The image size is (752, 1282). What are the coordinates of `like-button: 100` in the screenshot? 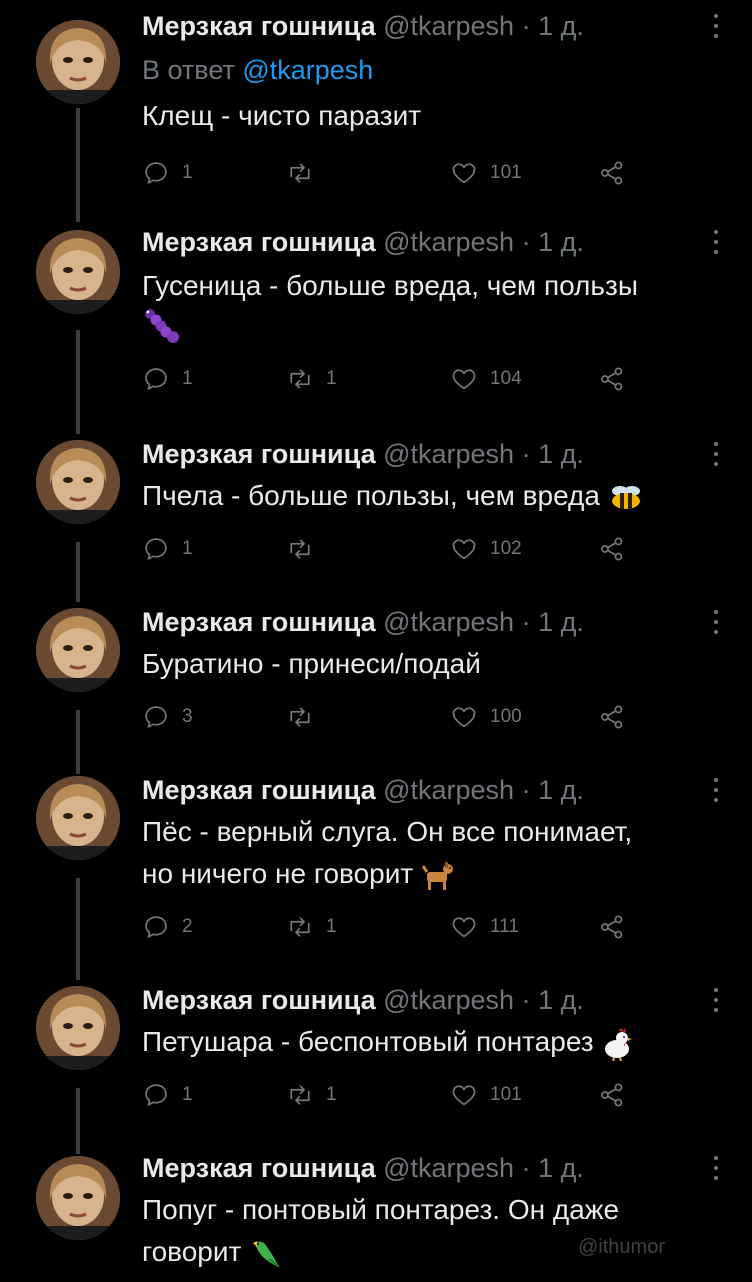 It's located at (486, 717).